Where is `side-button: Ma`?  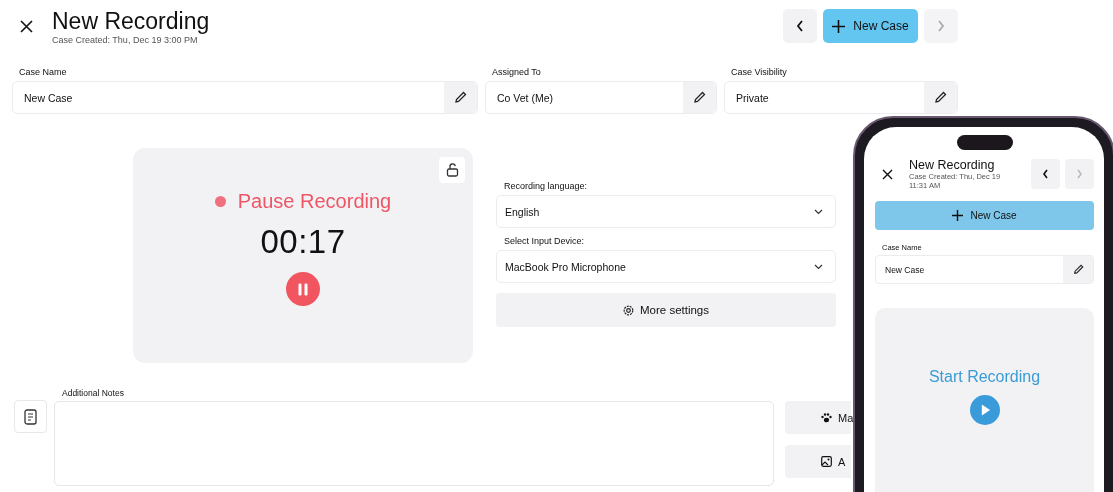
side-button: Ma is located at coordinates (818, 417).